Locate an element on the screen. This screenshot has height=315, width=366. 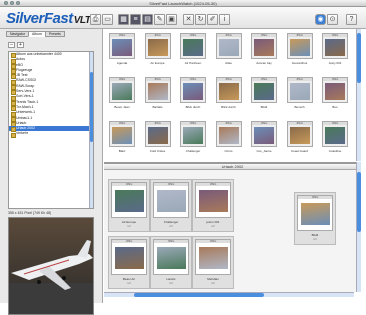
lightbox-item: JPEG Air Europe 1/2 is located at coordinates (129, 205).